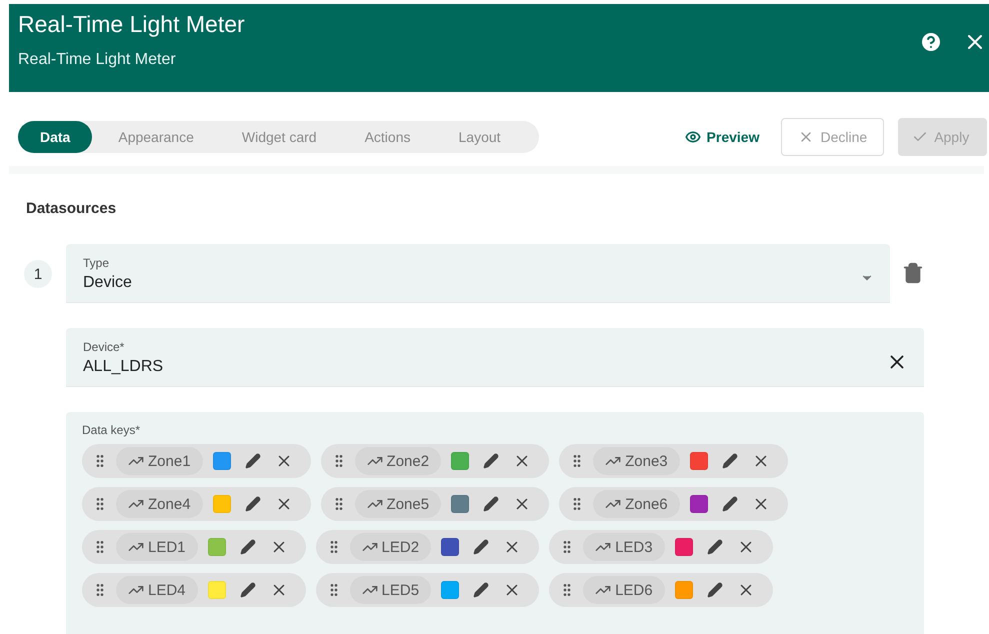 Image resolution: width=989 pixels, height=634 pixels. I want to click on eye-icon, so click(692, 137).